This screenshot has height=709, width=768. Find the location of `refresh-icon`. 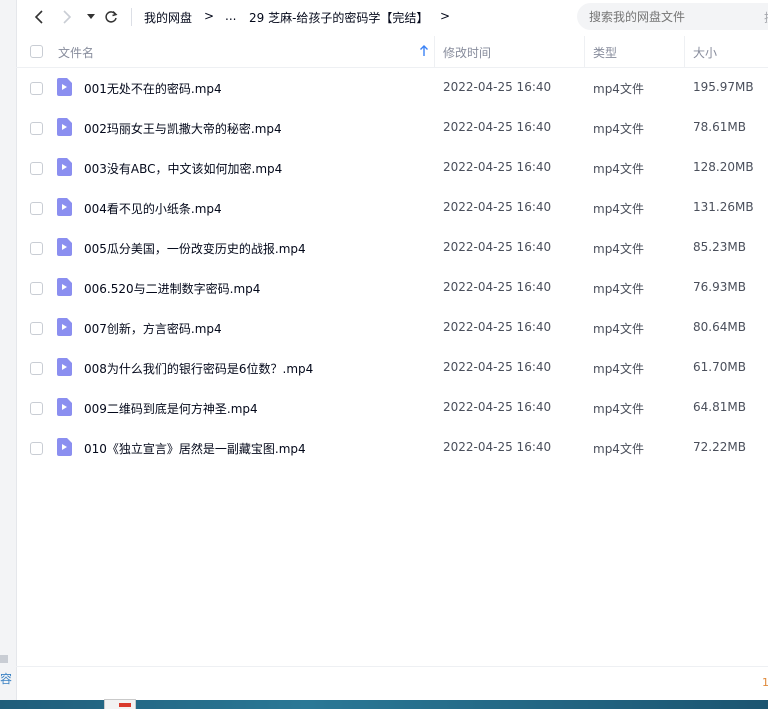

refresh-icon is located at coordinates (111, 16).